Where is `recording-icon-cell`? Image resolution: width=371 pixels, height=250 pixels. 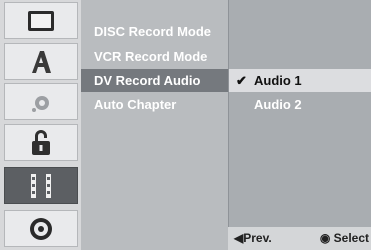
recording-icon-cell is located at coordinates (41, 185).